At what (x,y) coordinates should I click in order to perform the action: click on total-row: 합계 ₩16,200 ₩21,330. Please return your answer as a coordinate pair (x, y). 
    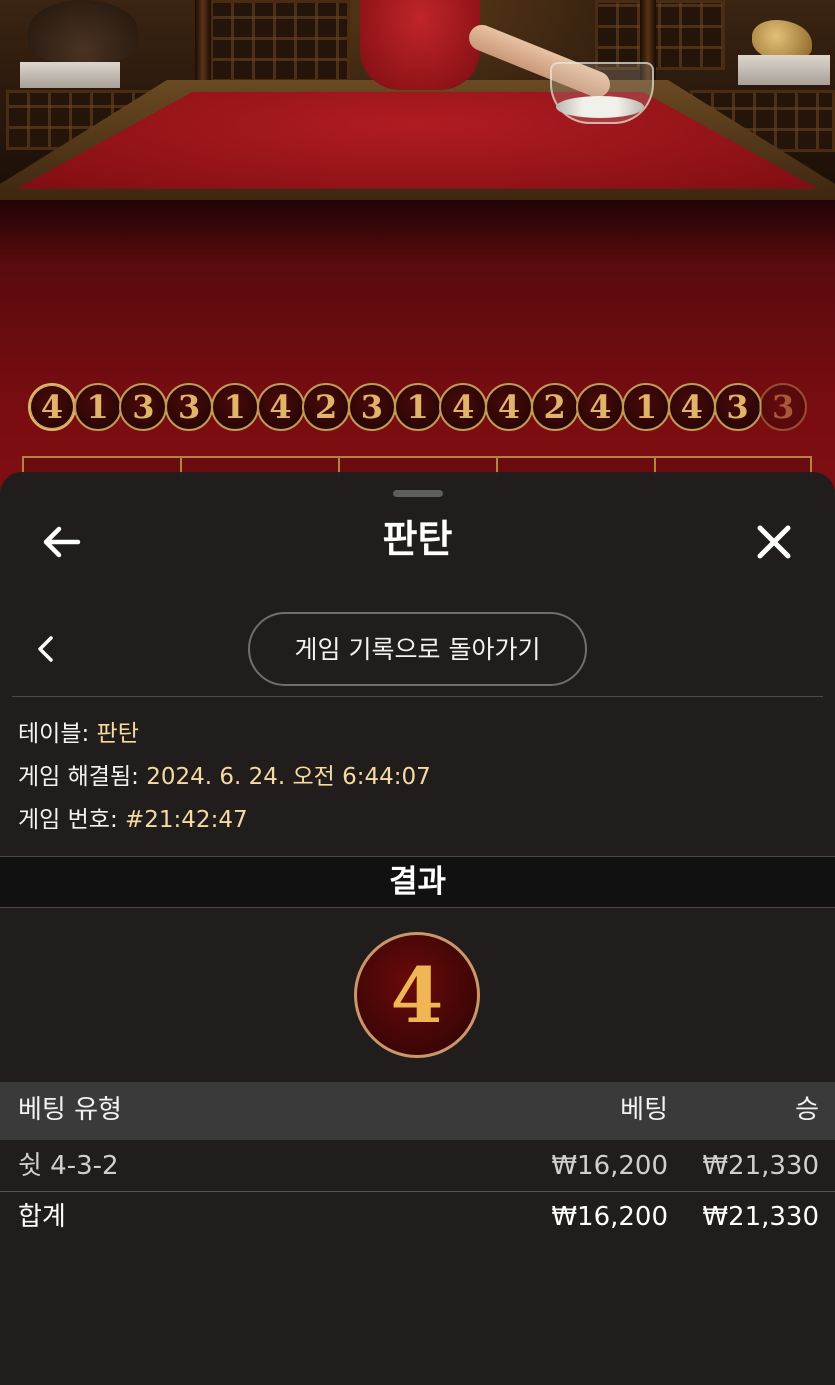
    Looking at the image, I should click on (417, 1217).